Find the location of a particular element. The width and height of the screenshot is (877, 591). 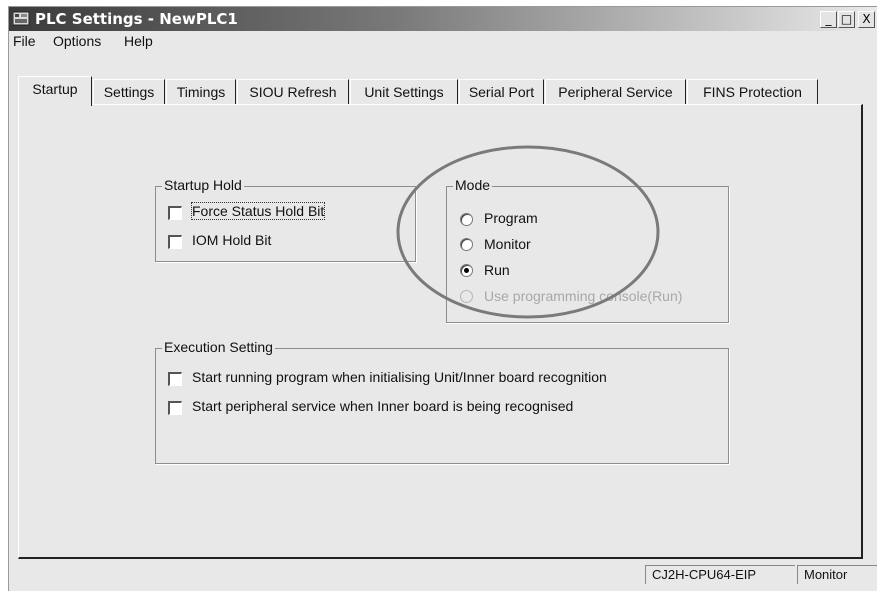

program-label: Program is located at coordinates (511, 218).